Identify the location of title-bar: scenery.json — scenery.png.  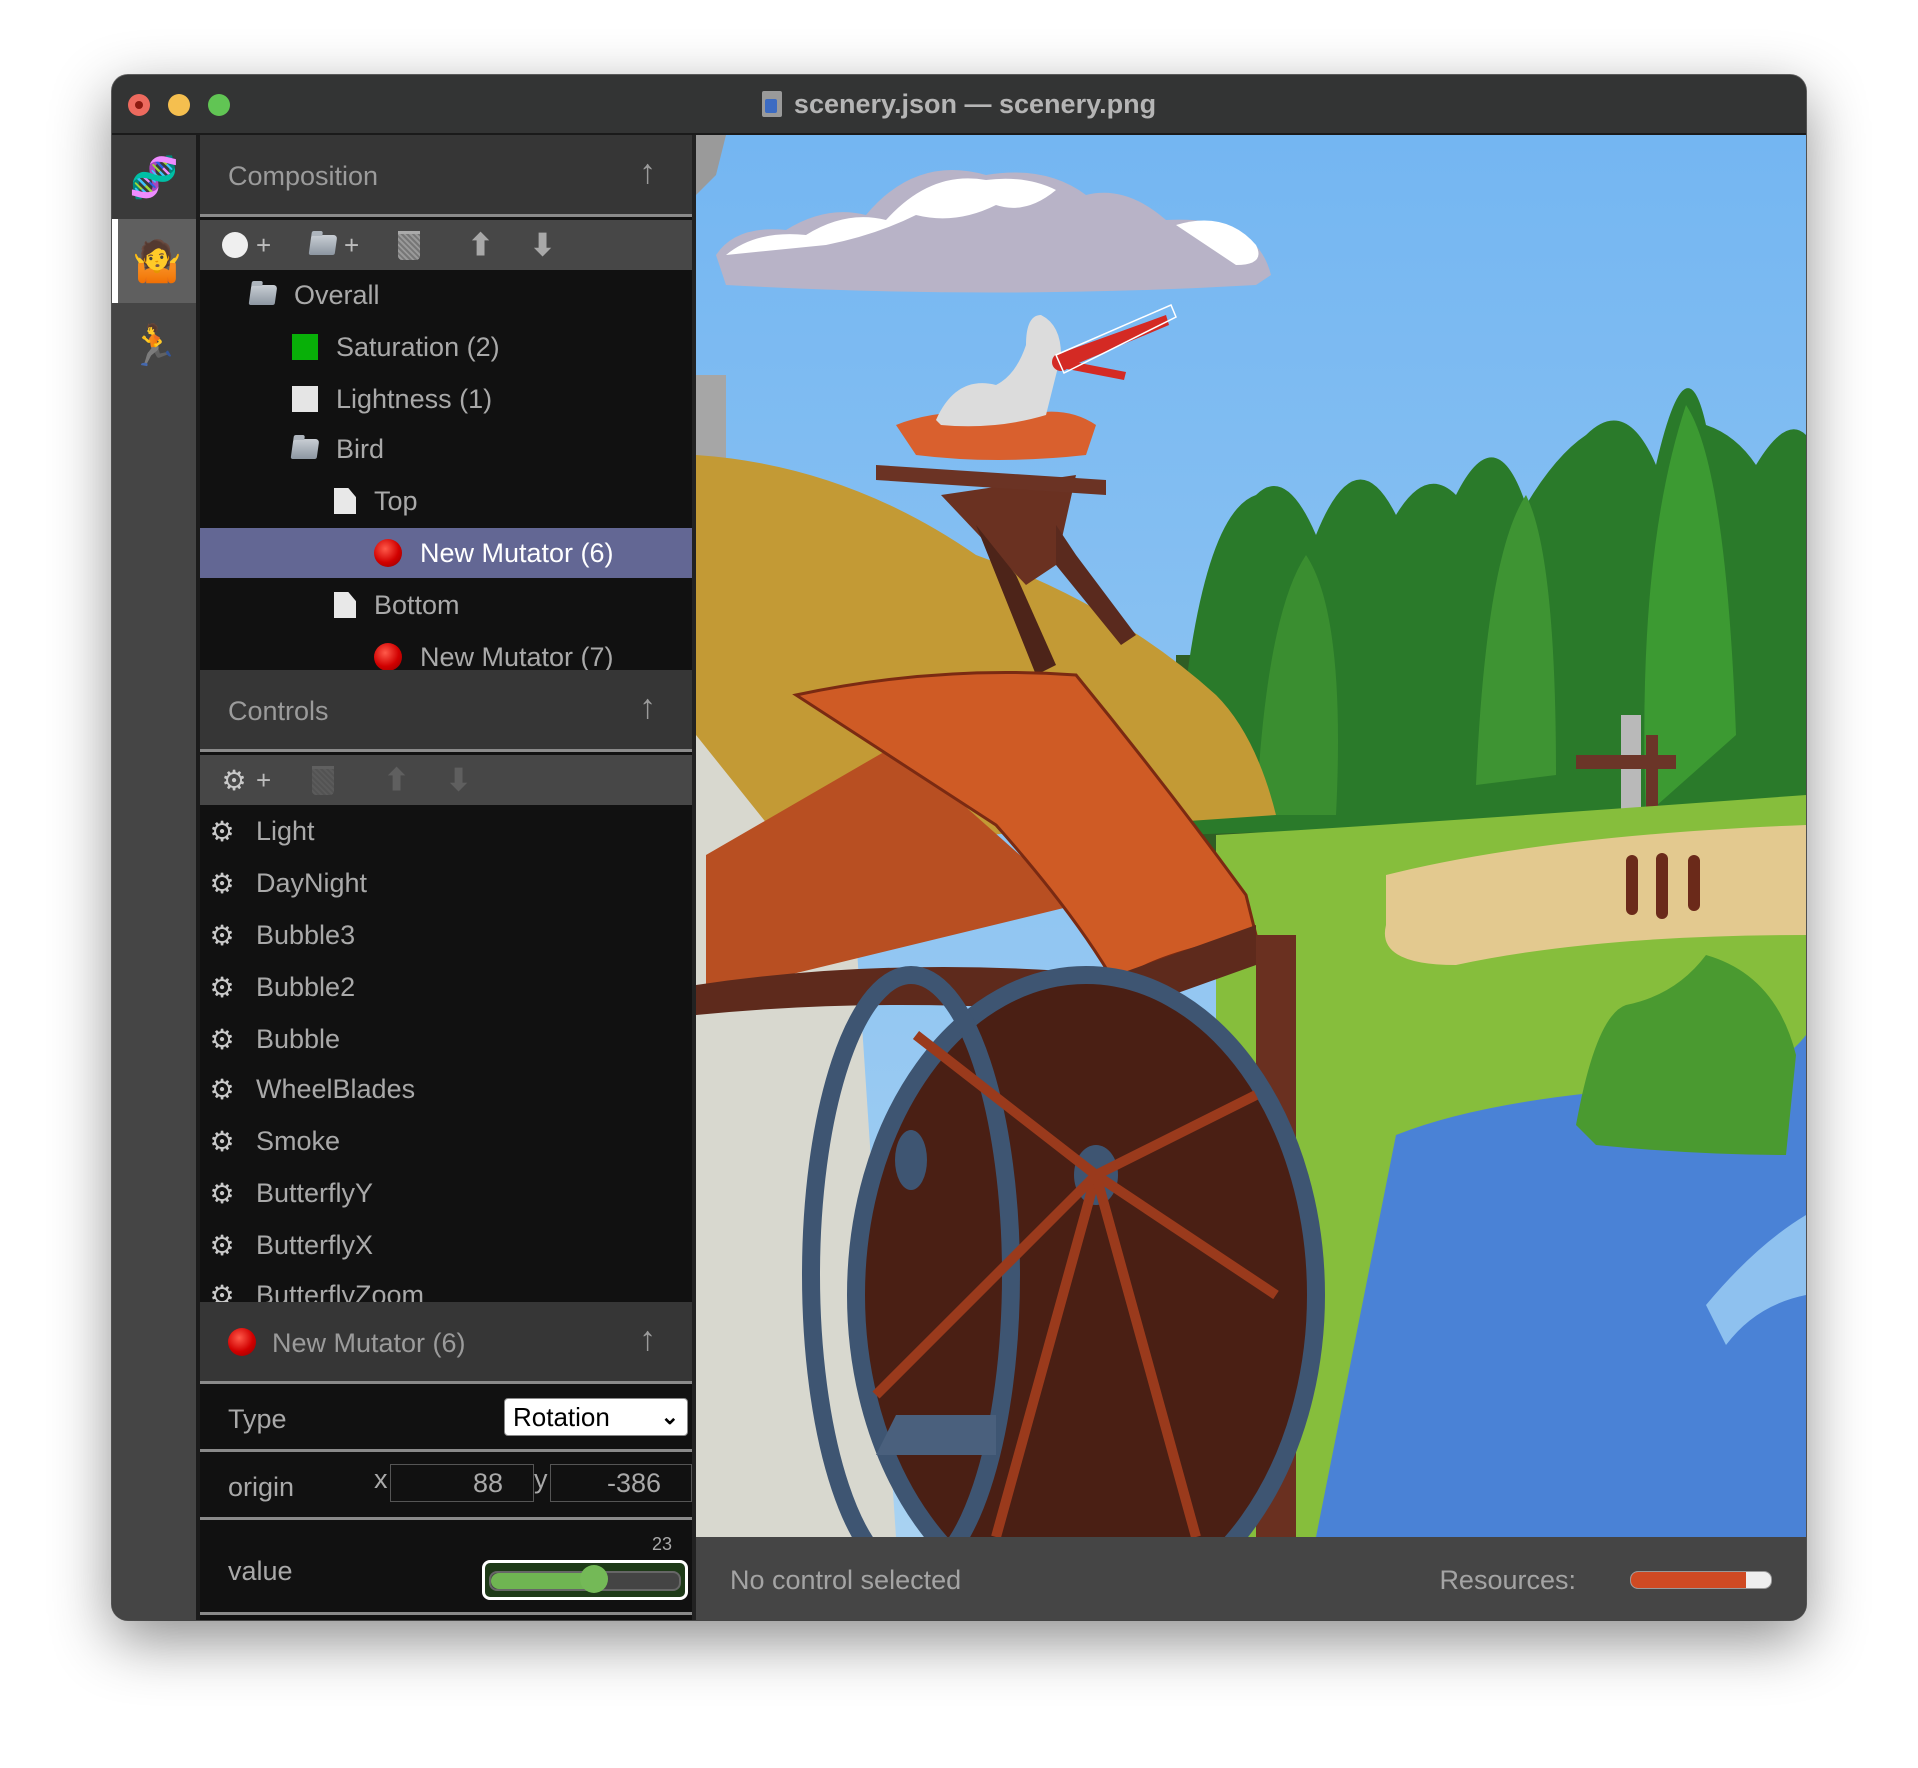
(959, 105).